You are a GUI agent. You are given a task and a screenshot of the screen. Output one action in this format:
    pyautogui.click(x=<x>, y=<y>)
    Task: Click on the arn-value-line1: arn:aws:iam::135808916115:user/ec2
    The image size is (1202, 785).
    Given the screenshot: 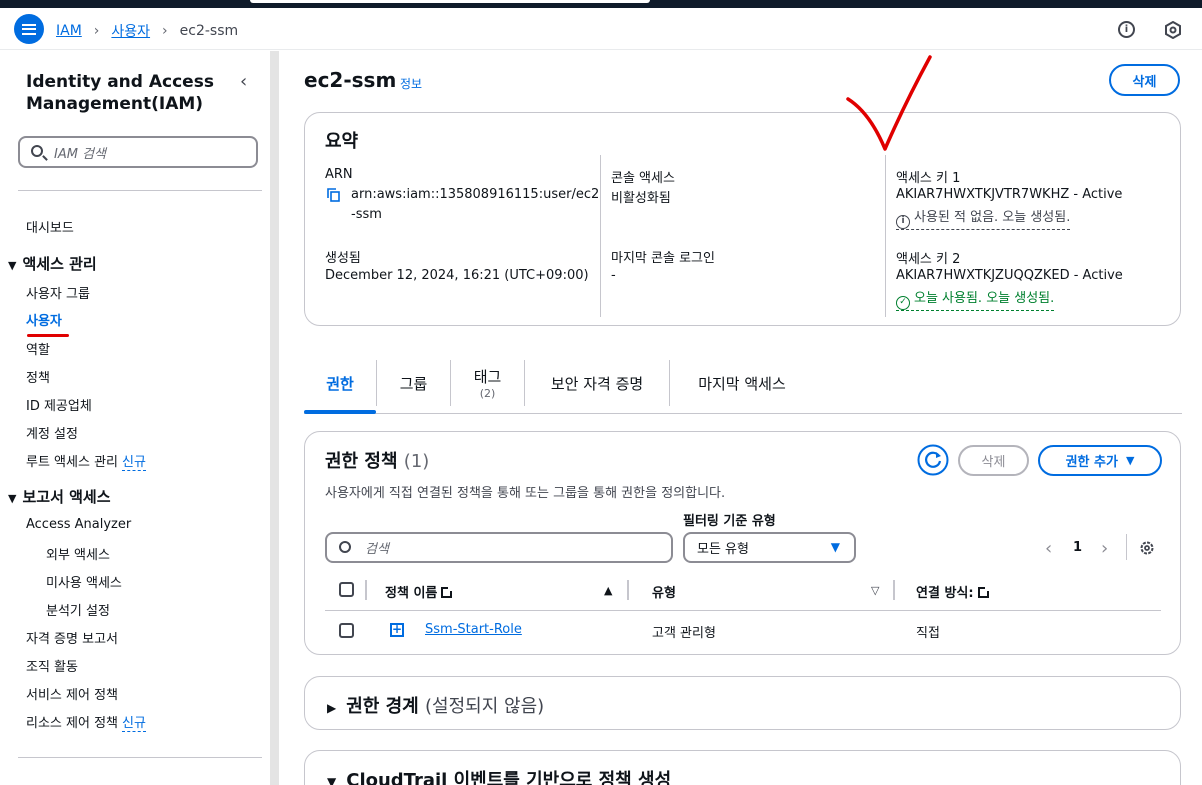 What is the action you would take?
    pyautogui.click(x=475, y=194)
    